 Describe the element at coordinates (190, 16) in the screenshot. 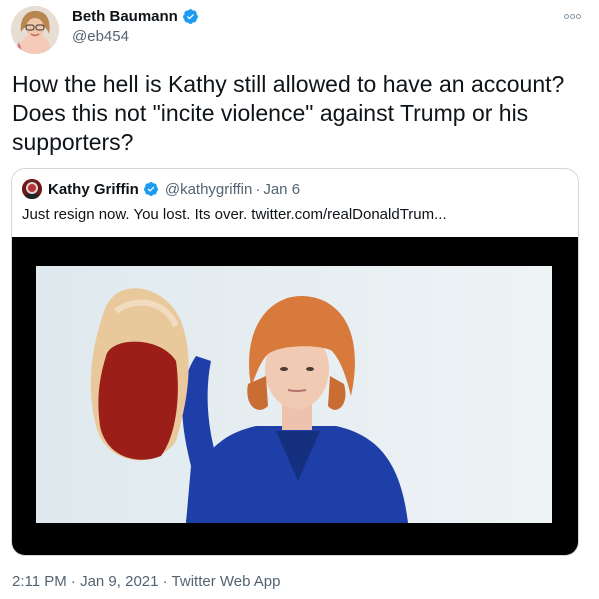

I see `verified-badge-icon` at that location.